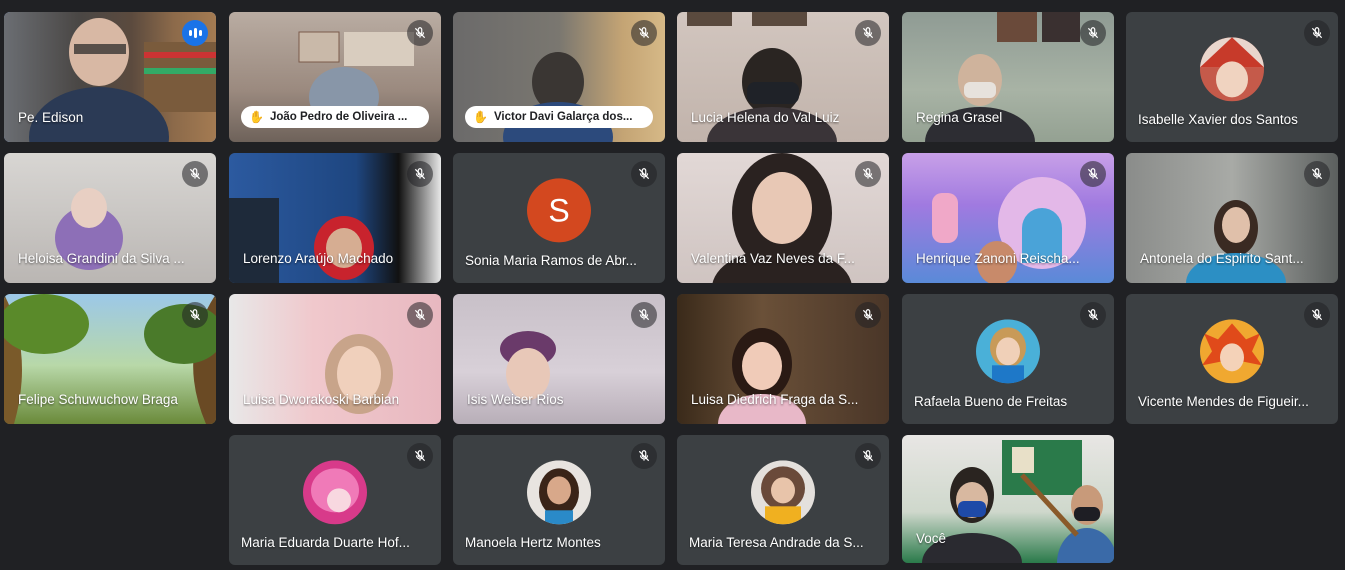 The height and width of the screenshot is (570, 1345). Describe the element at coordinates (321, 399) in the screenshot. I see `participant-name: Luisa Dworakoski Barbian` at that location.